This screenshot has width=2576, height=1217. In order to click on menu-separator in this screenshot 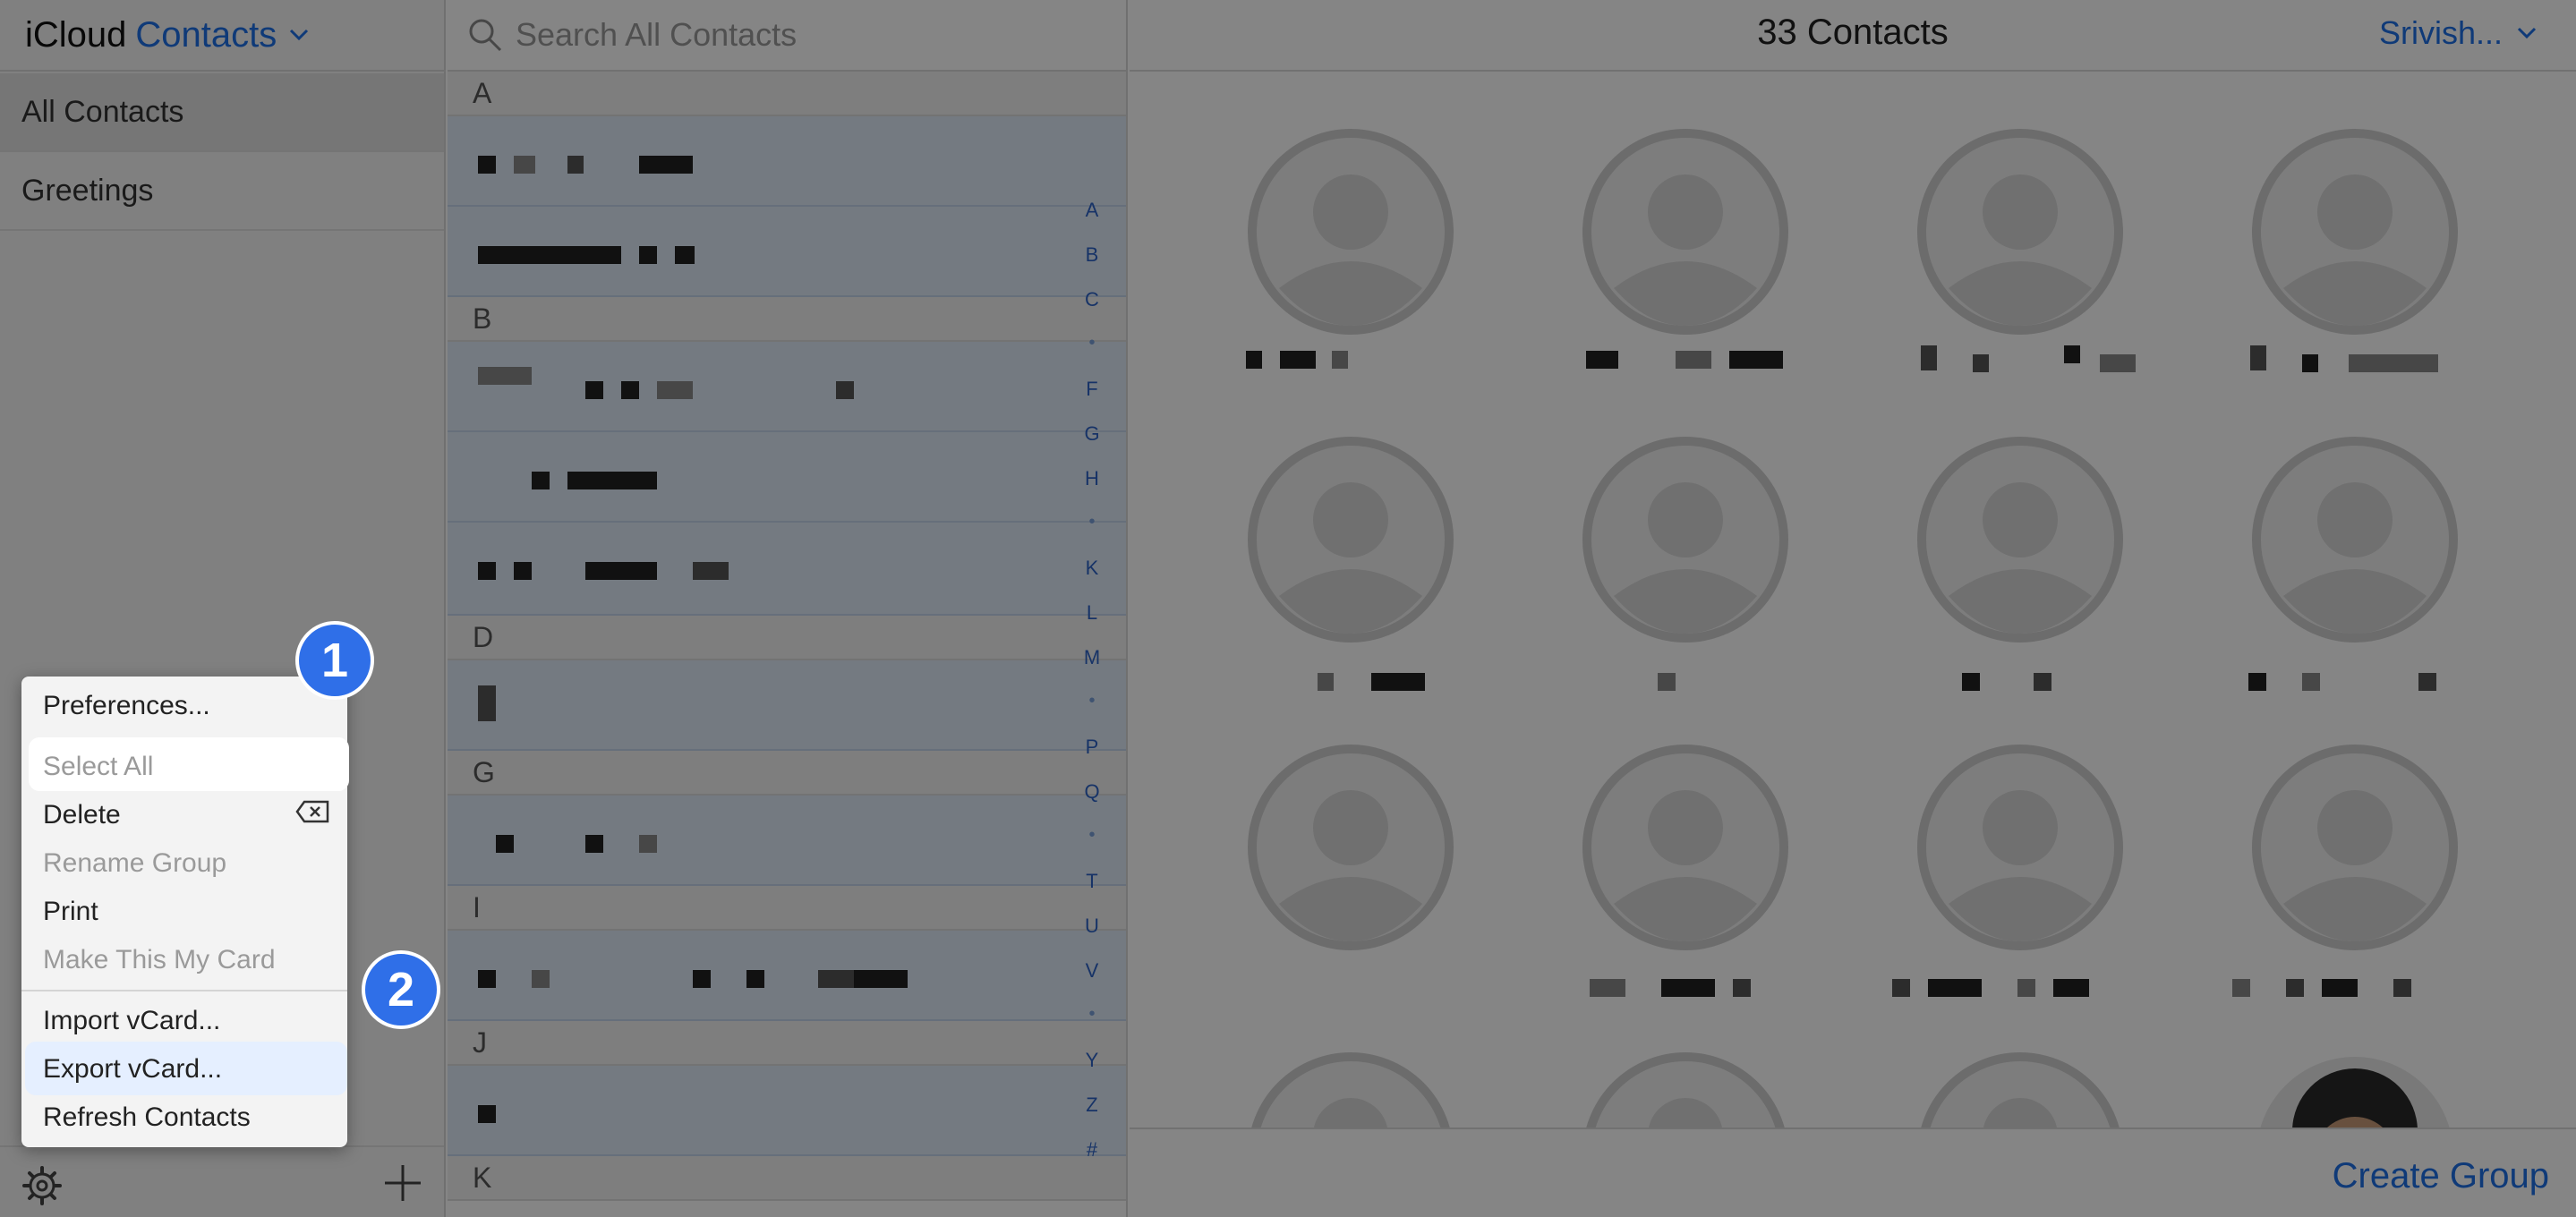, I will do `click(184, 991)`.